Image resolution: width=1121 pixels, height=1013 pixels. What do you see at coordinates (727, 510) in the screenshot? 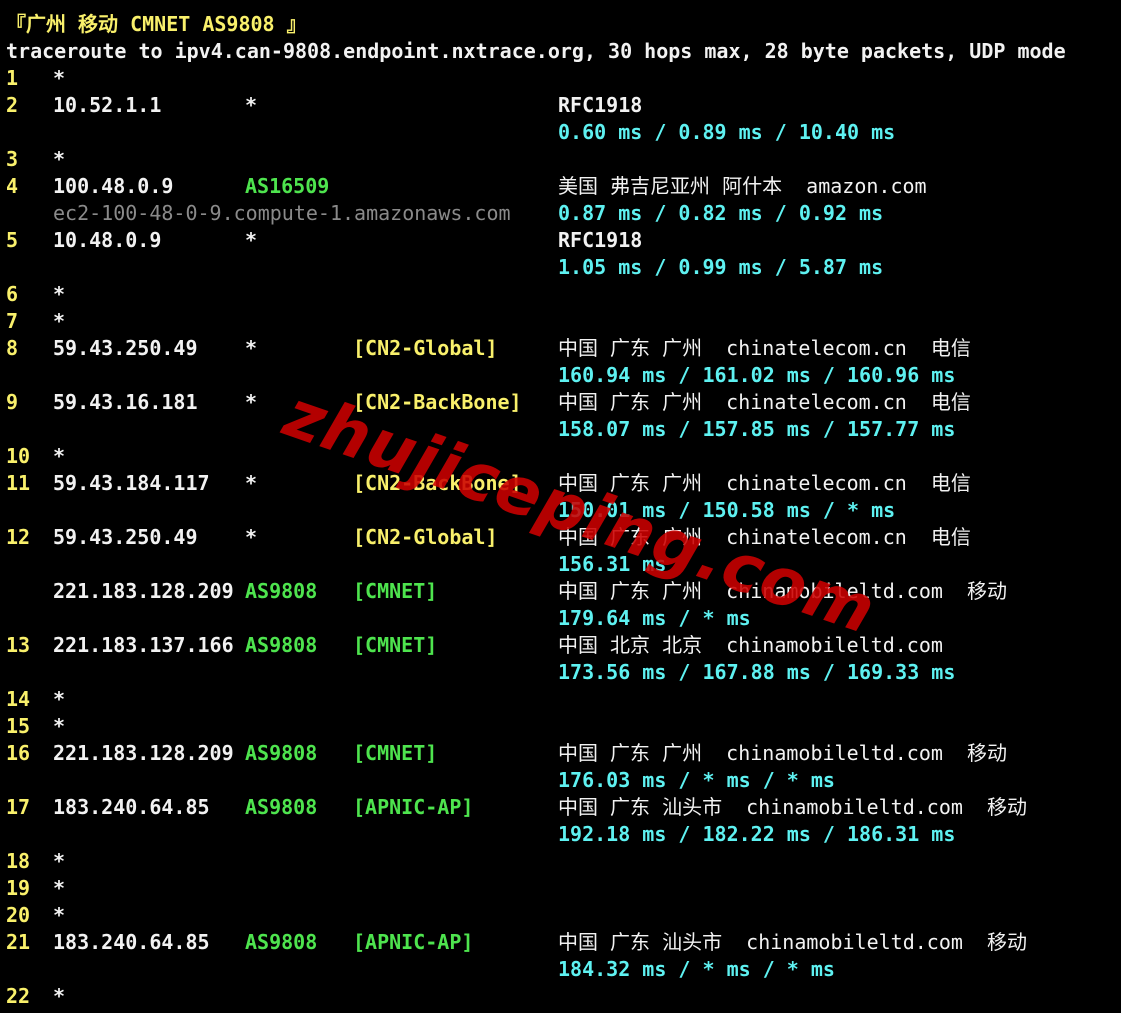
I see `hop-rtt: 150.01 ms / 150.58 ms / * ms` at bounding box center [727, 510].